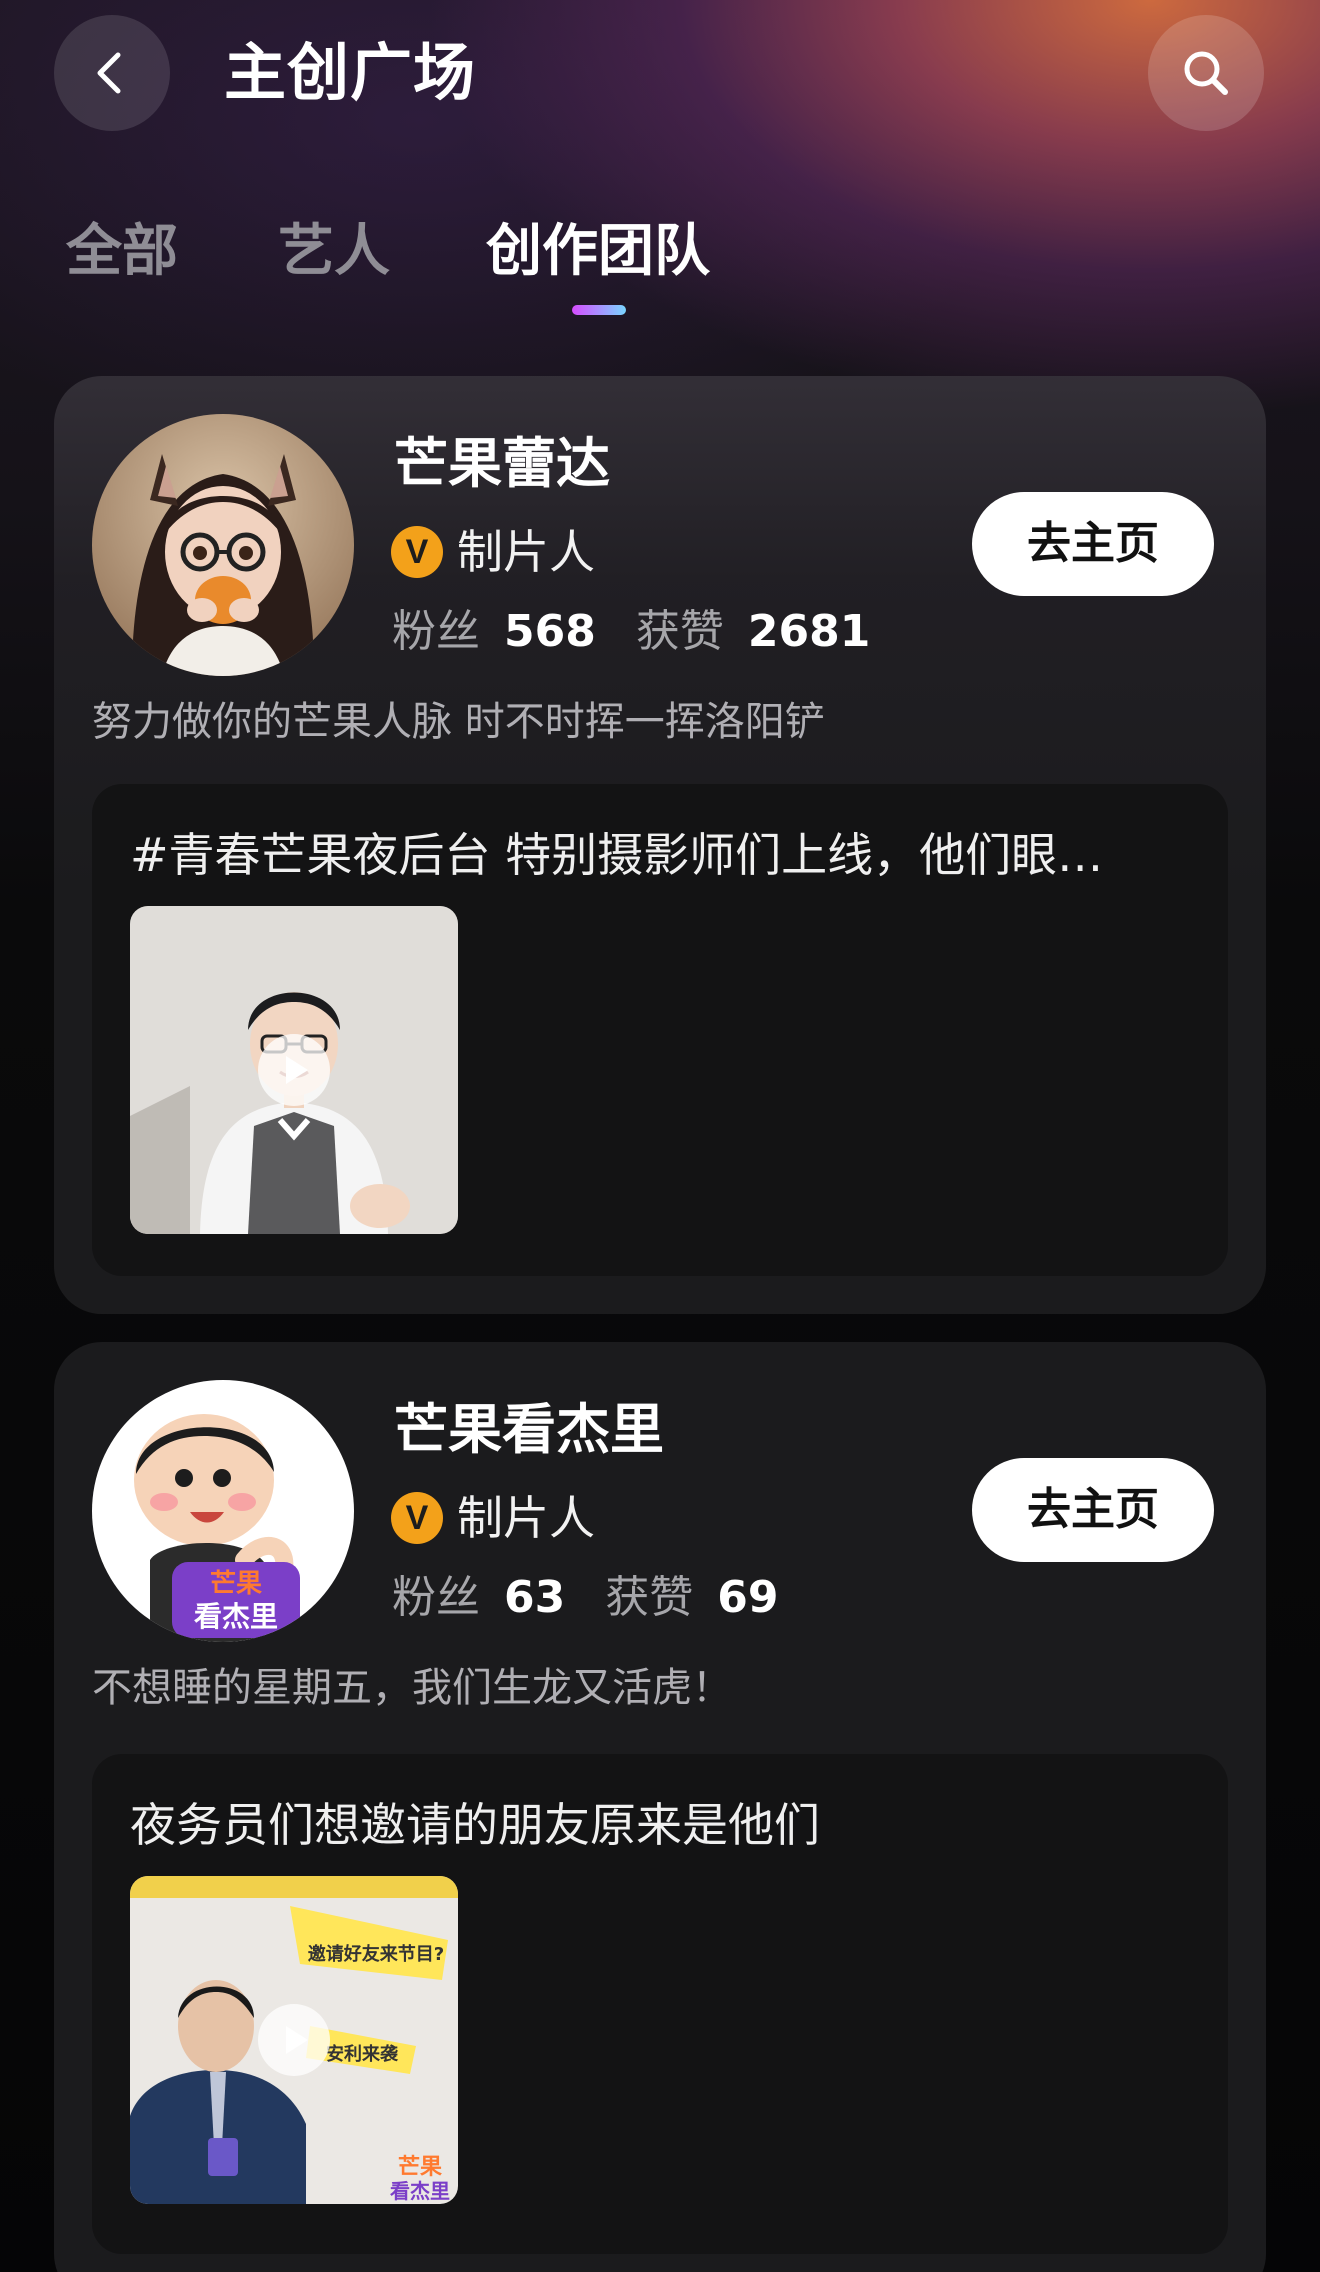 The width and height of the screenshot is (1320, 2272). What do you see at coordinates (362, 2054) in the screenshot?
I see `thumbnail-caption-2: 安利来袭` at bounding box center [362, 2054].